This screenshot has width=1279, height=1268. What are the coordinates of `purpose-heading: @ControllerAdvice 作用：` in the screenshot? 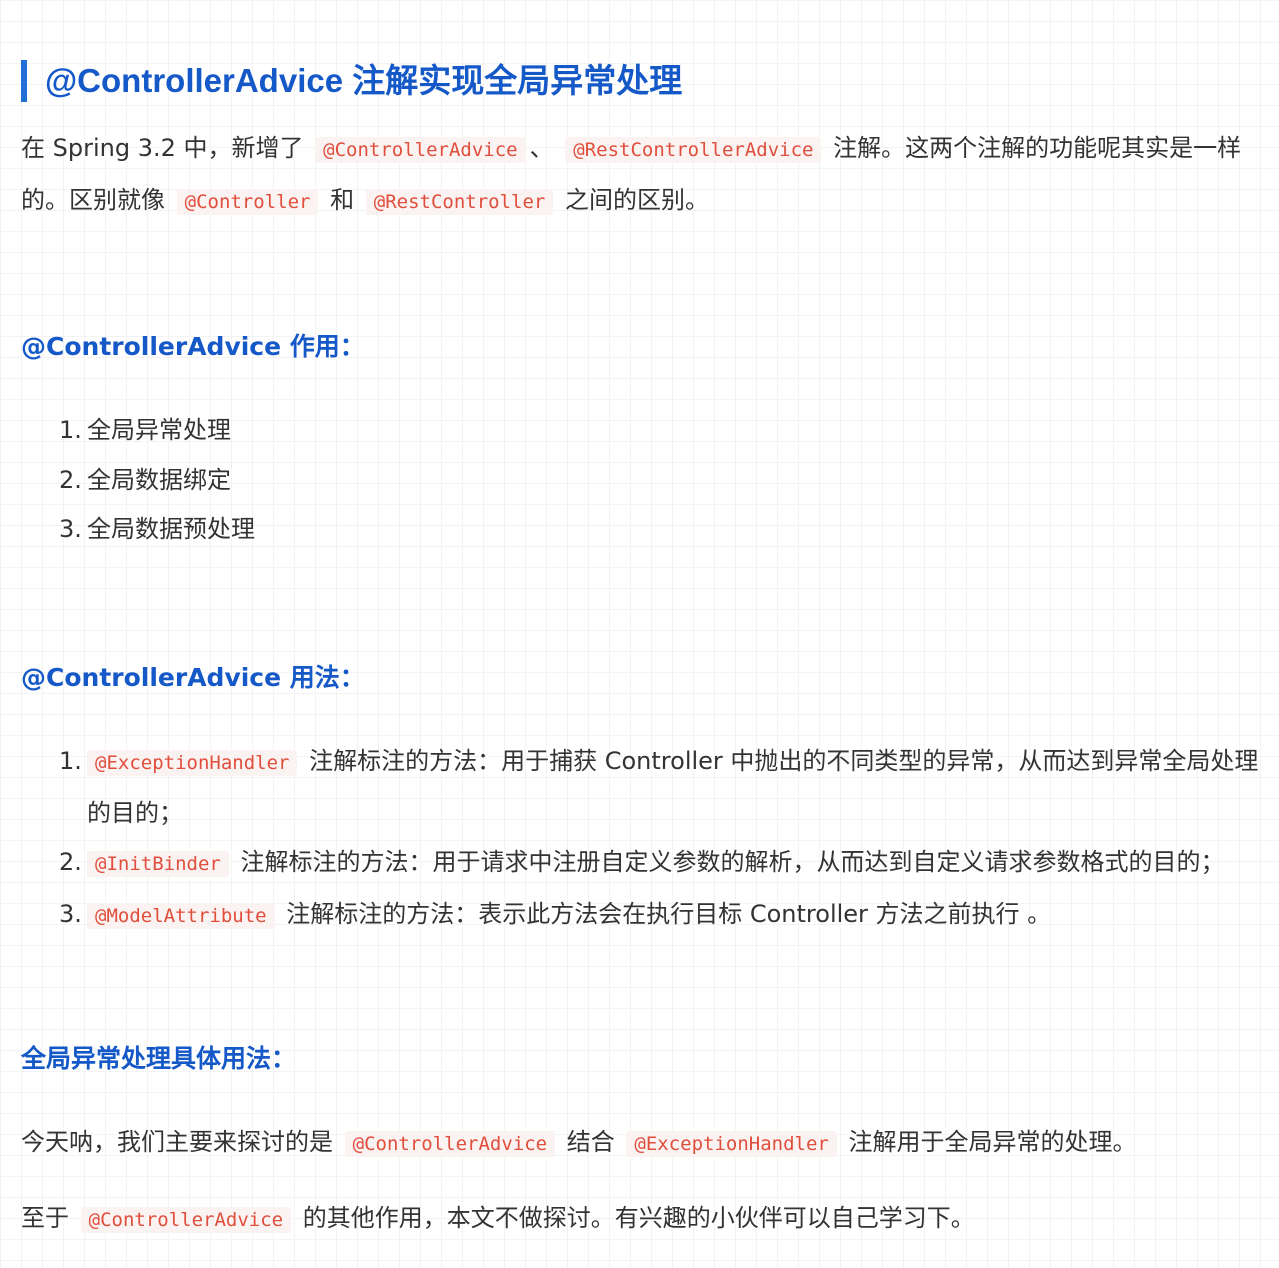 It's located at (193, 347).